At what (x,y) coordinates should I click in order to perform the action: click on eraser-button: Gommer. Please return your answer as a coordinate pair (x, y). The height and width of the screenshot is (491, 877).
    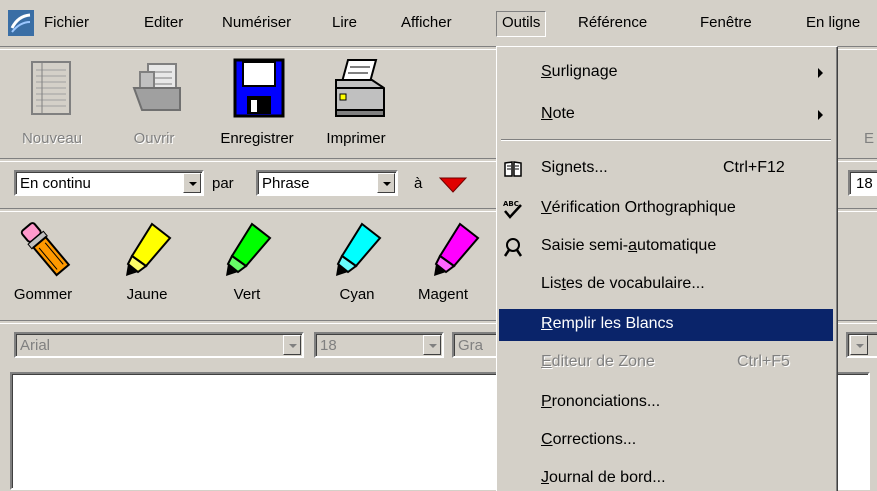
    Looking at the image, I should click on (43, 264).